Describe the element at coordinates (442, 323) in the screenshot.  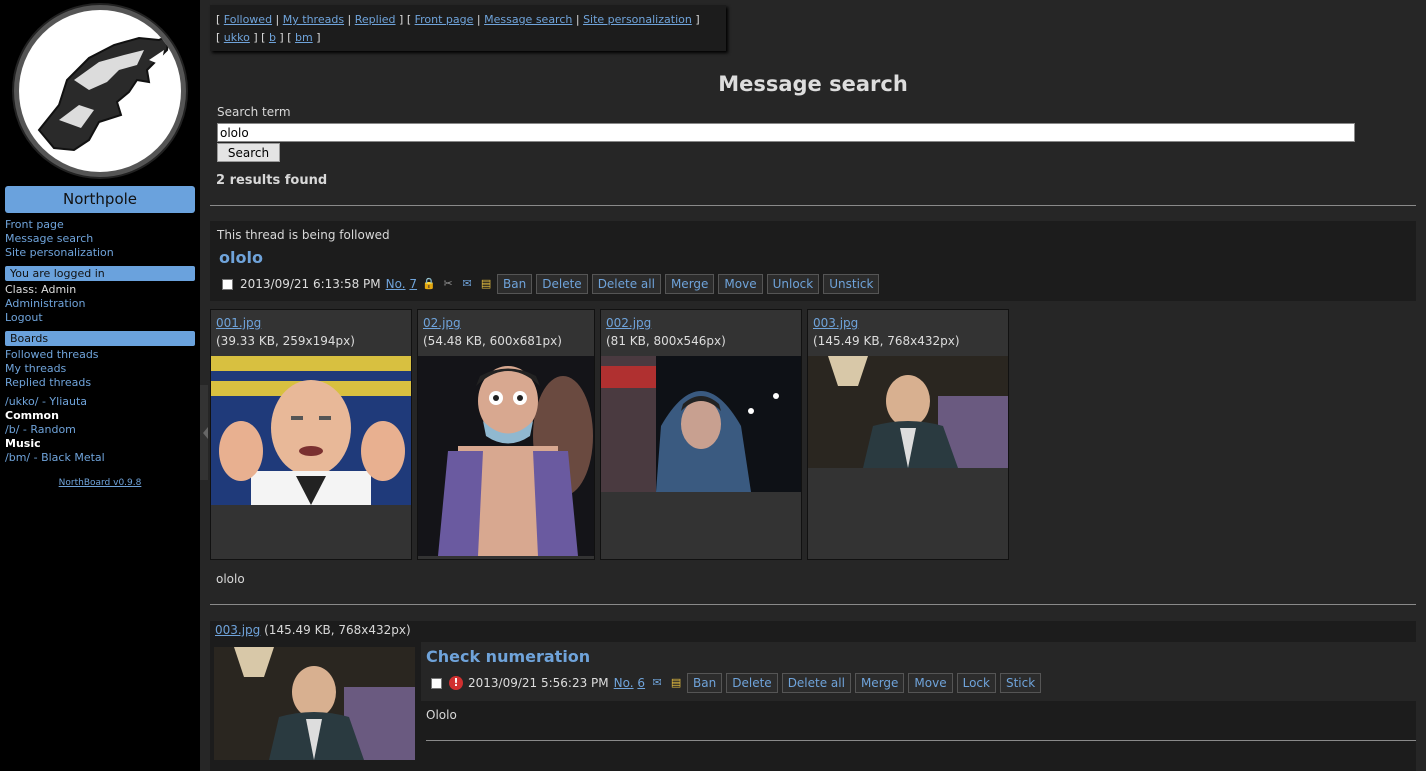
I see `attachment-filename: 02.jpg` at that location.